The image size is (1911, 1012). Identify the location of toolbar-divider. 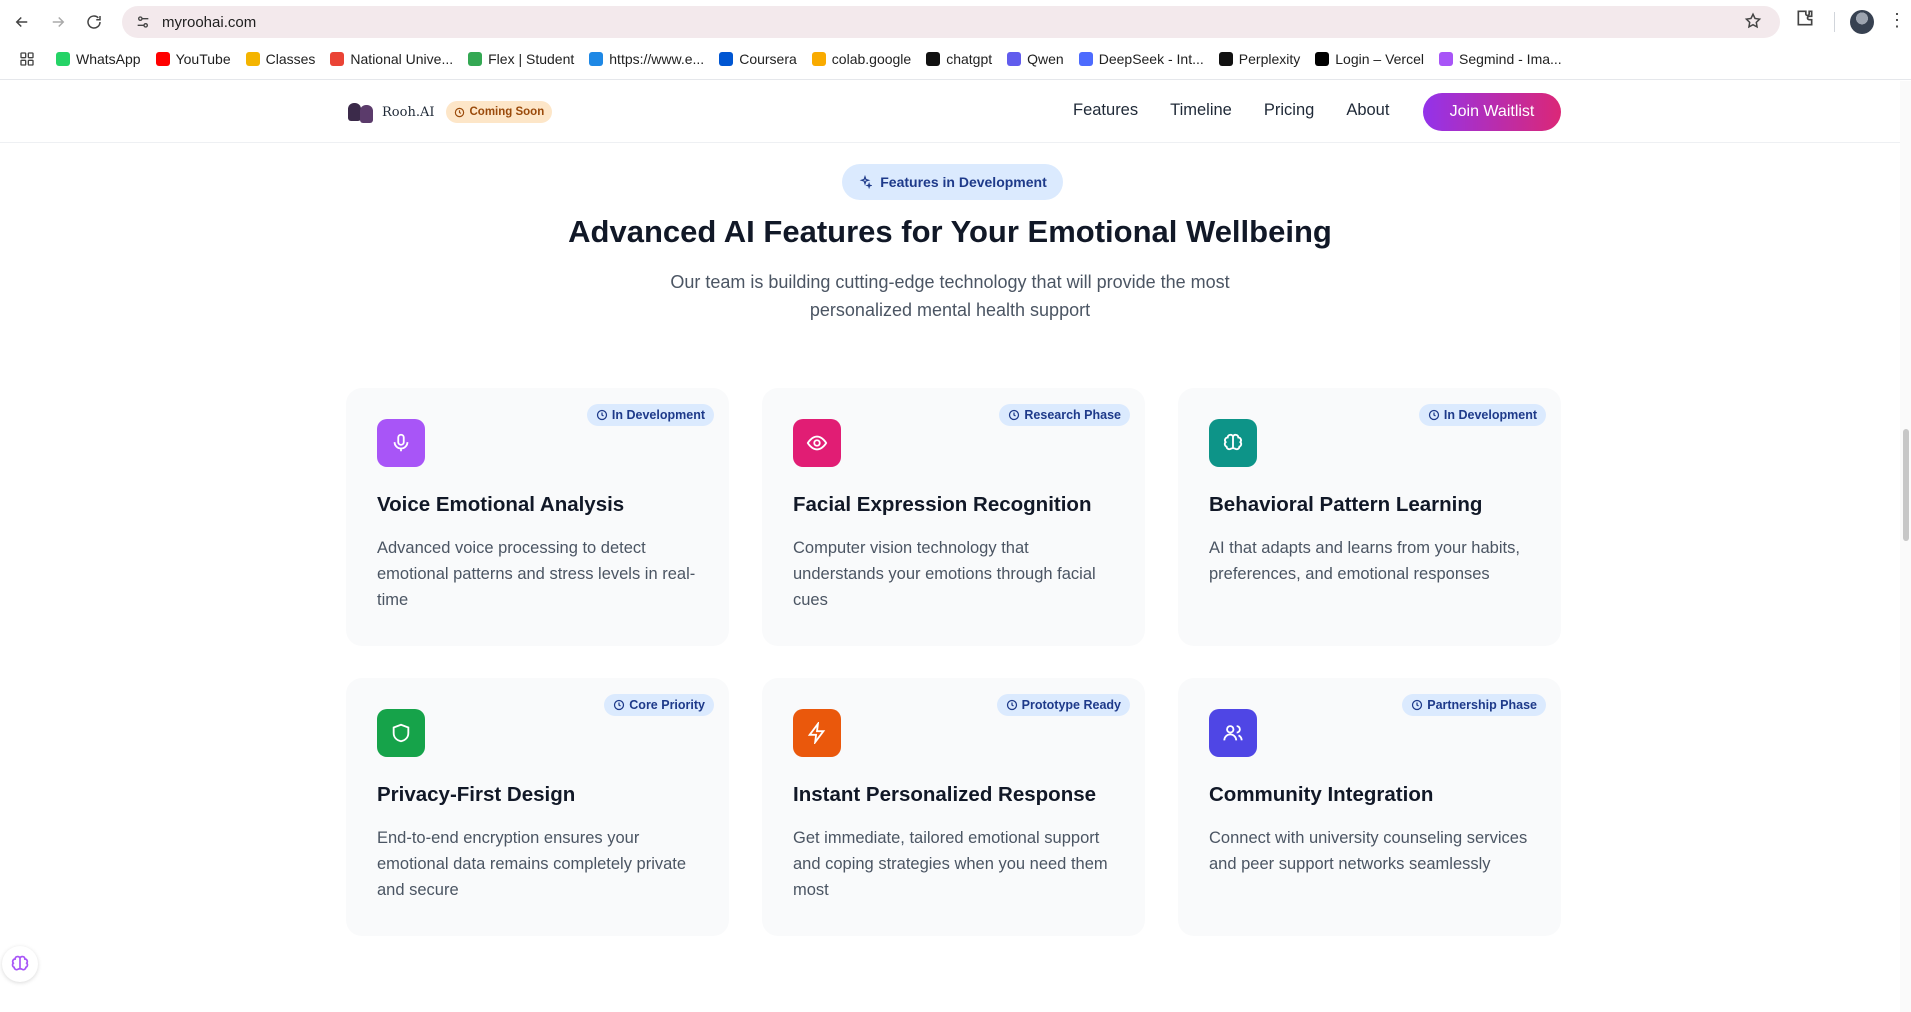
(1834, 22).